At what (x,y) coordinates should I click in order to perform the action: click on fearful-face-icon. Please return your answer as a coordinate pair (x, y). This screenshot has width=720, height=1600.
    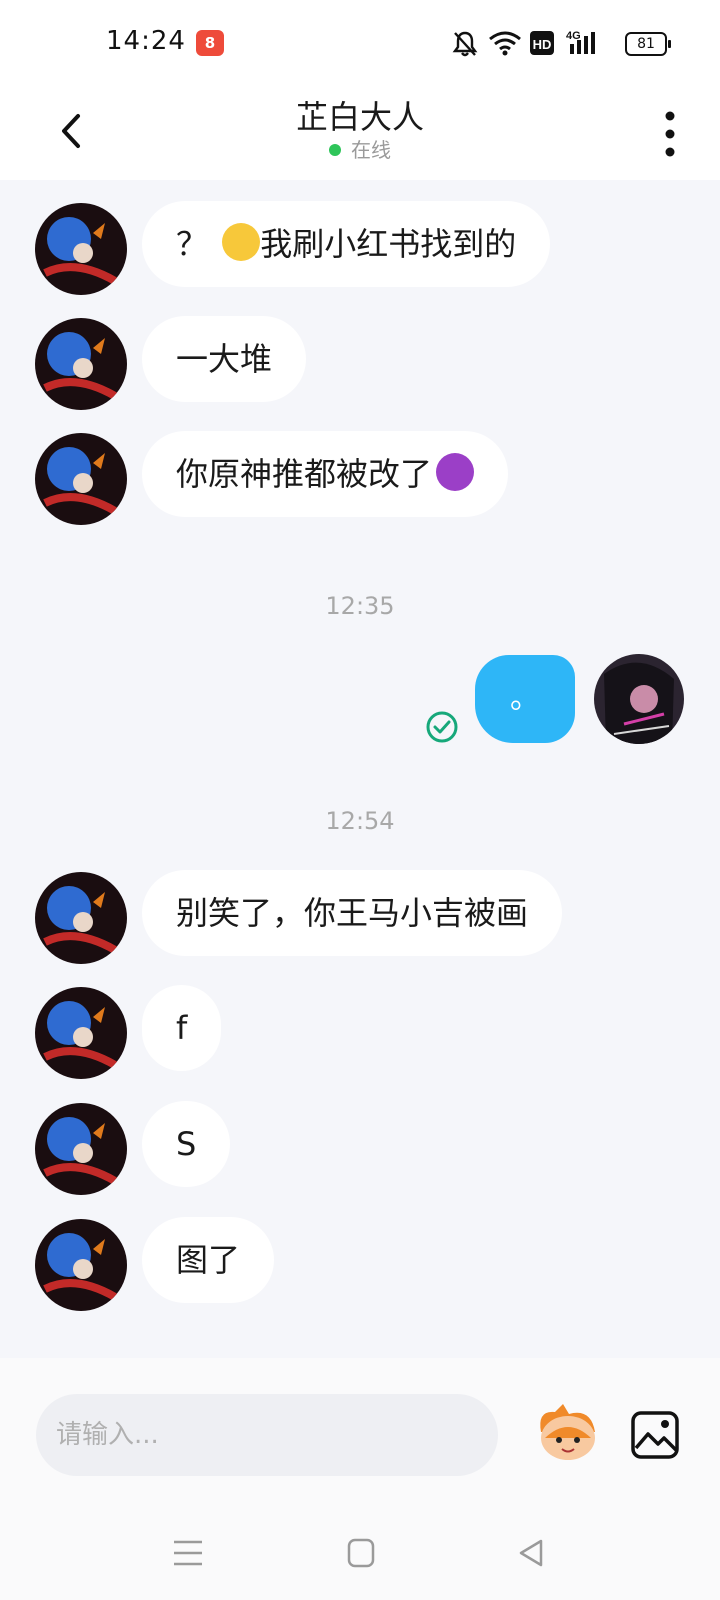
    Looking at the image, I should click on (241, 242).